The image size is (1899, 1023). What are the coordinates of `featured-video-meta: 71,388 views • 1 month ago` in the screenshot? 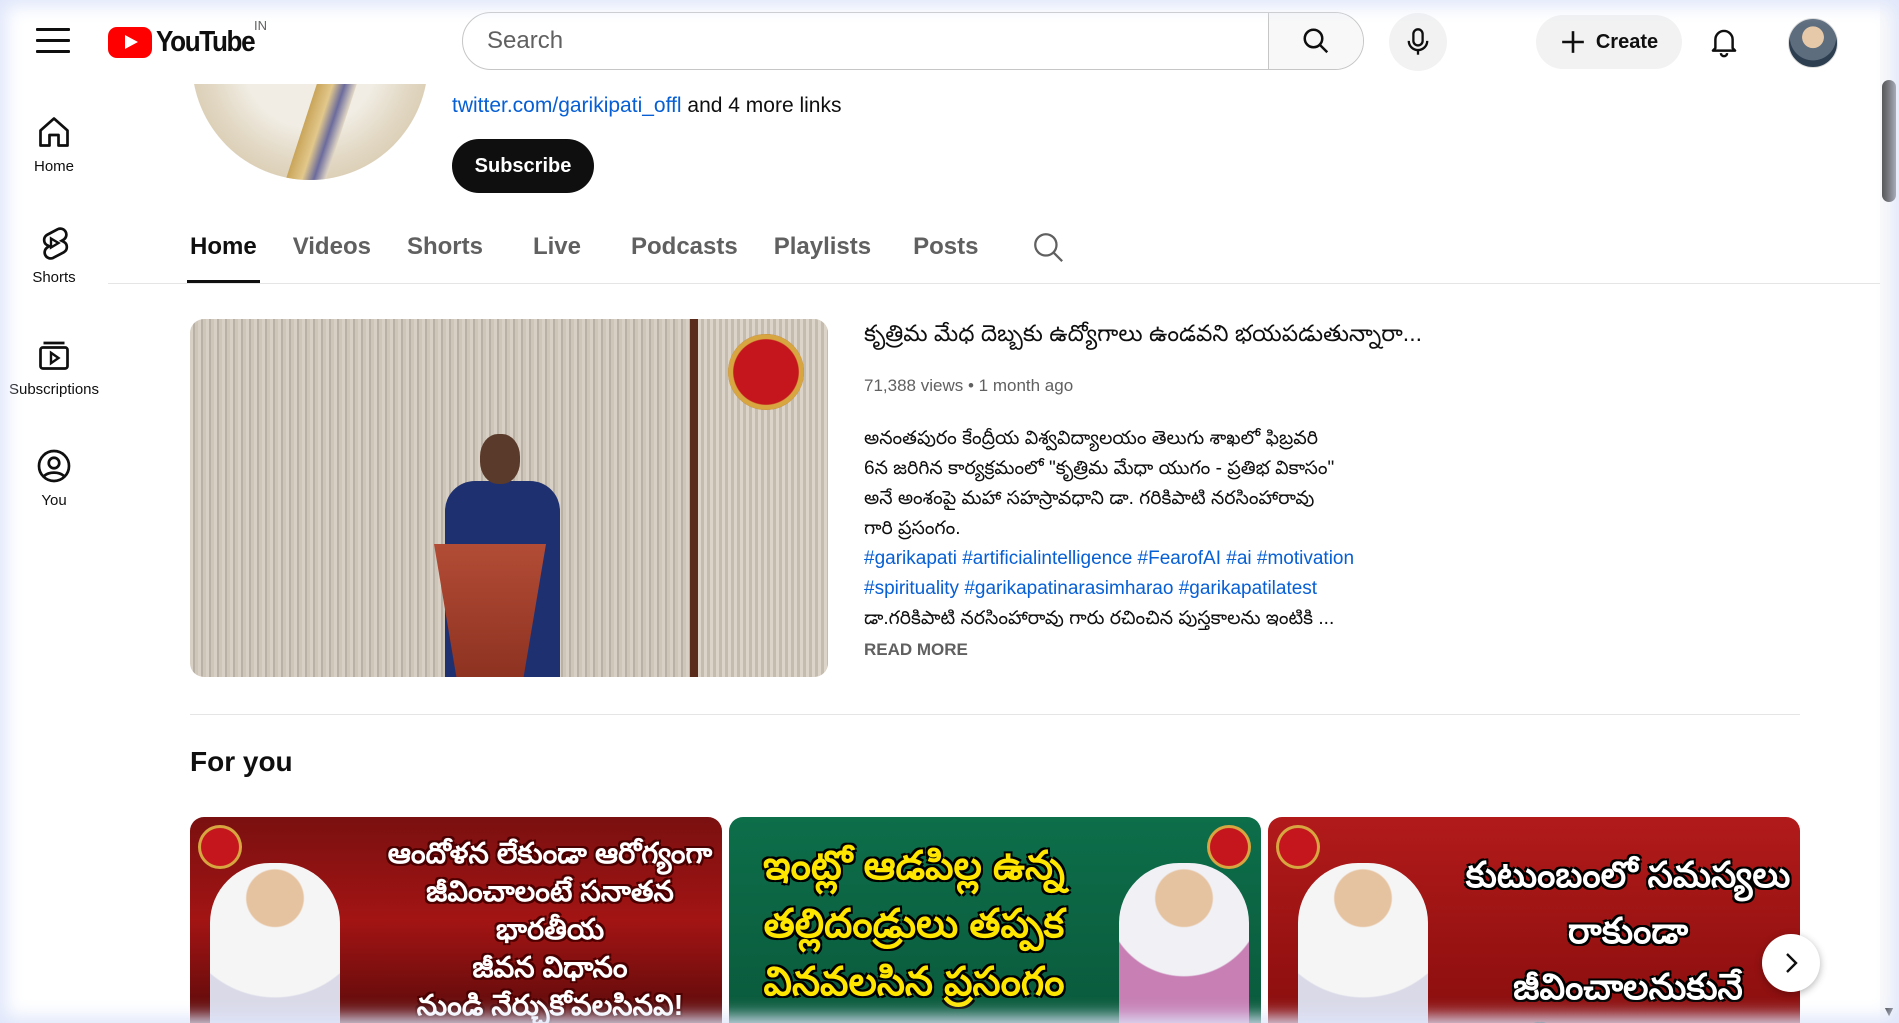 It's located at (968, 386).